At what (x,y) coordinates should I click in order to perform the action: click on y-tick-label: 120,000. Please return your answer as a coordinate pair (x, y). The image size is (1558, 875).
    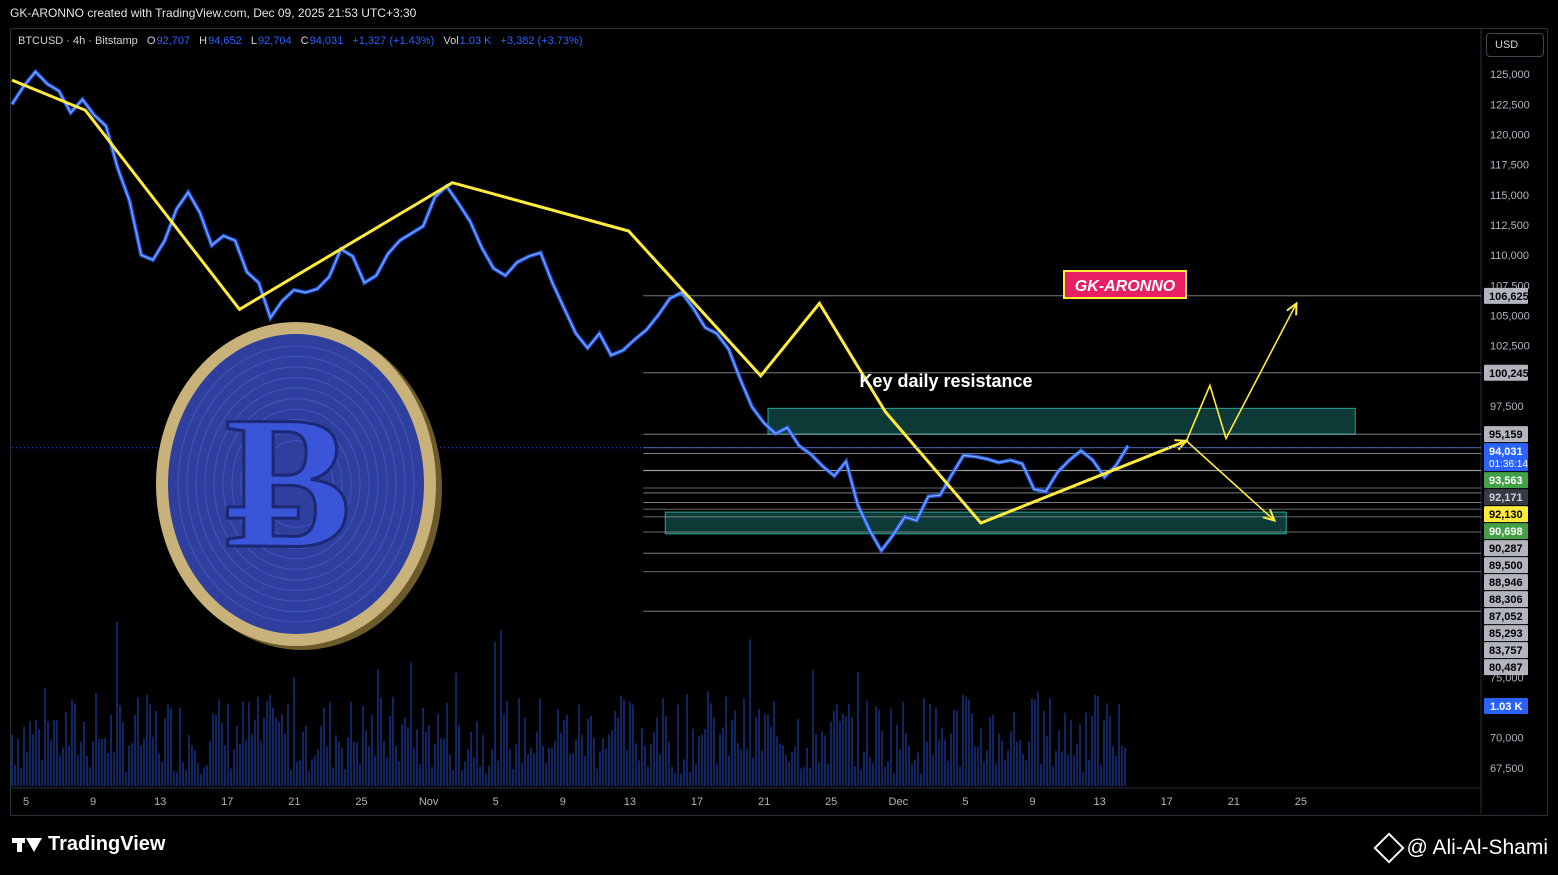
    Looking at the image, I should click on (1510, 135).